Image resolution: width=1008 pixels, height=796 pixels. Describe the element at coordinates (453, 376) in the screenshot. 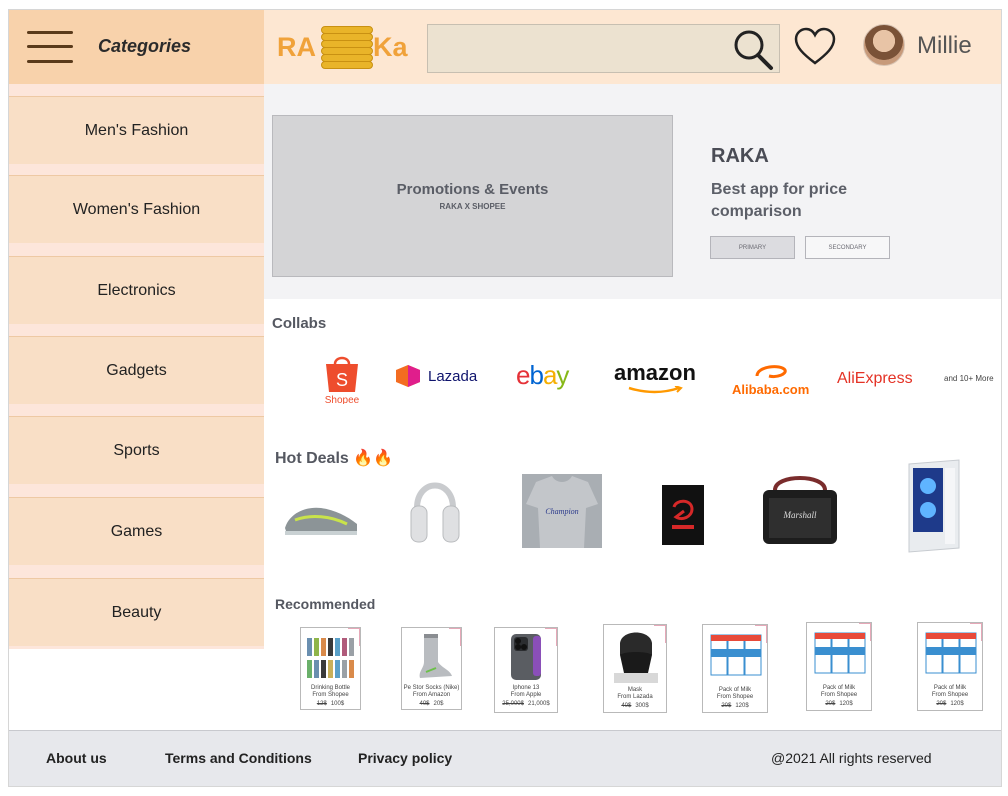

I see `brand-label: Lazada` at that location.